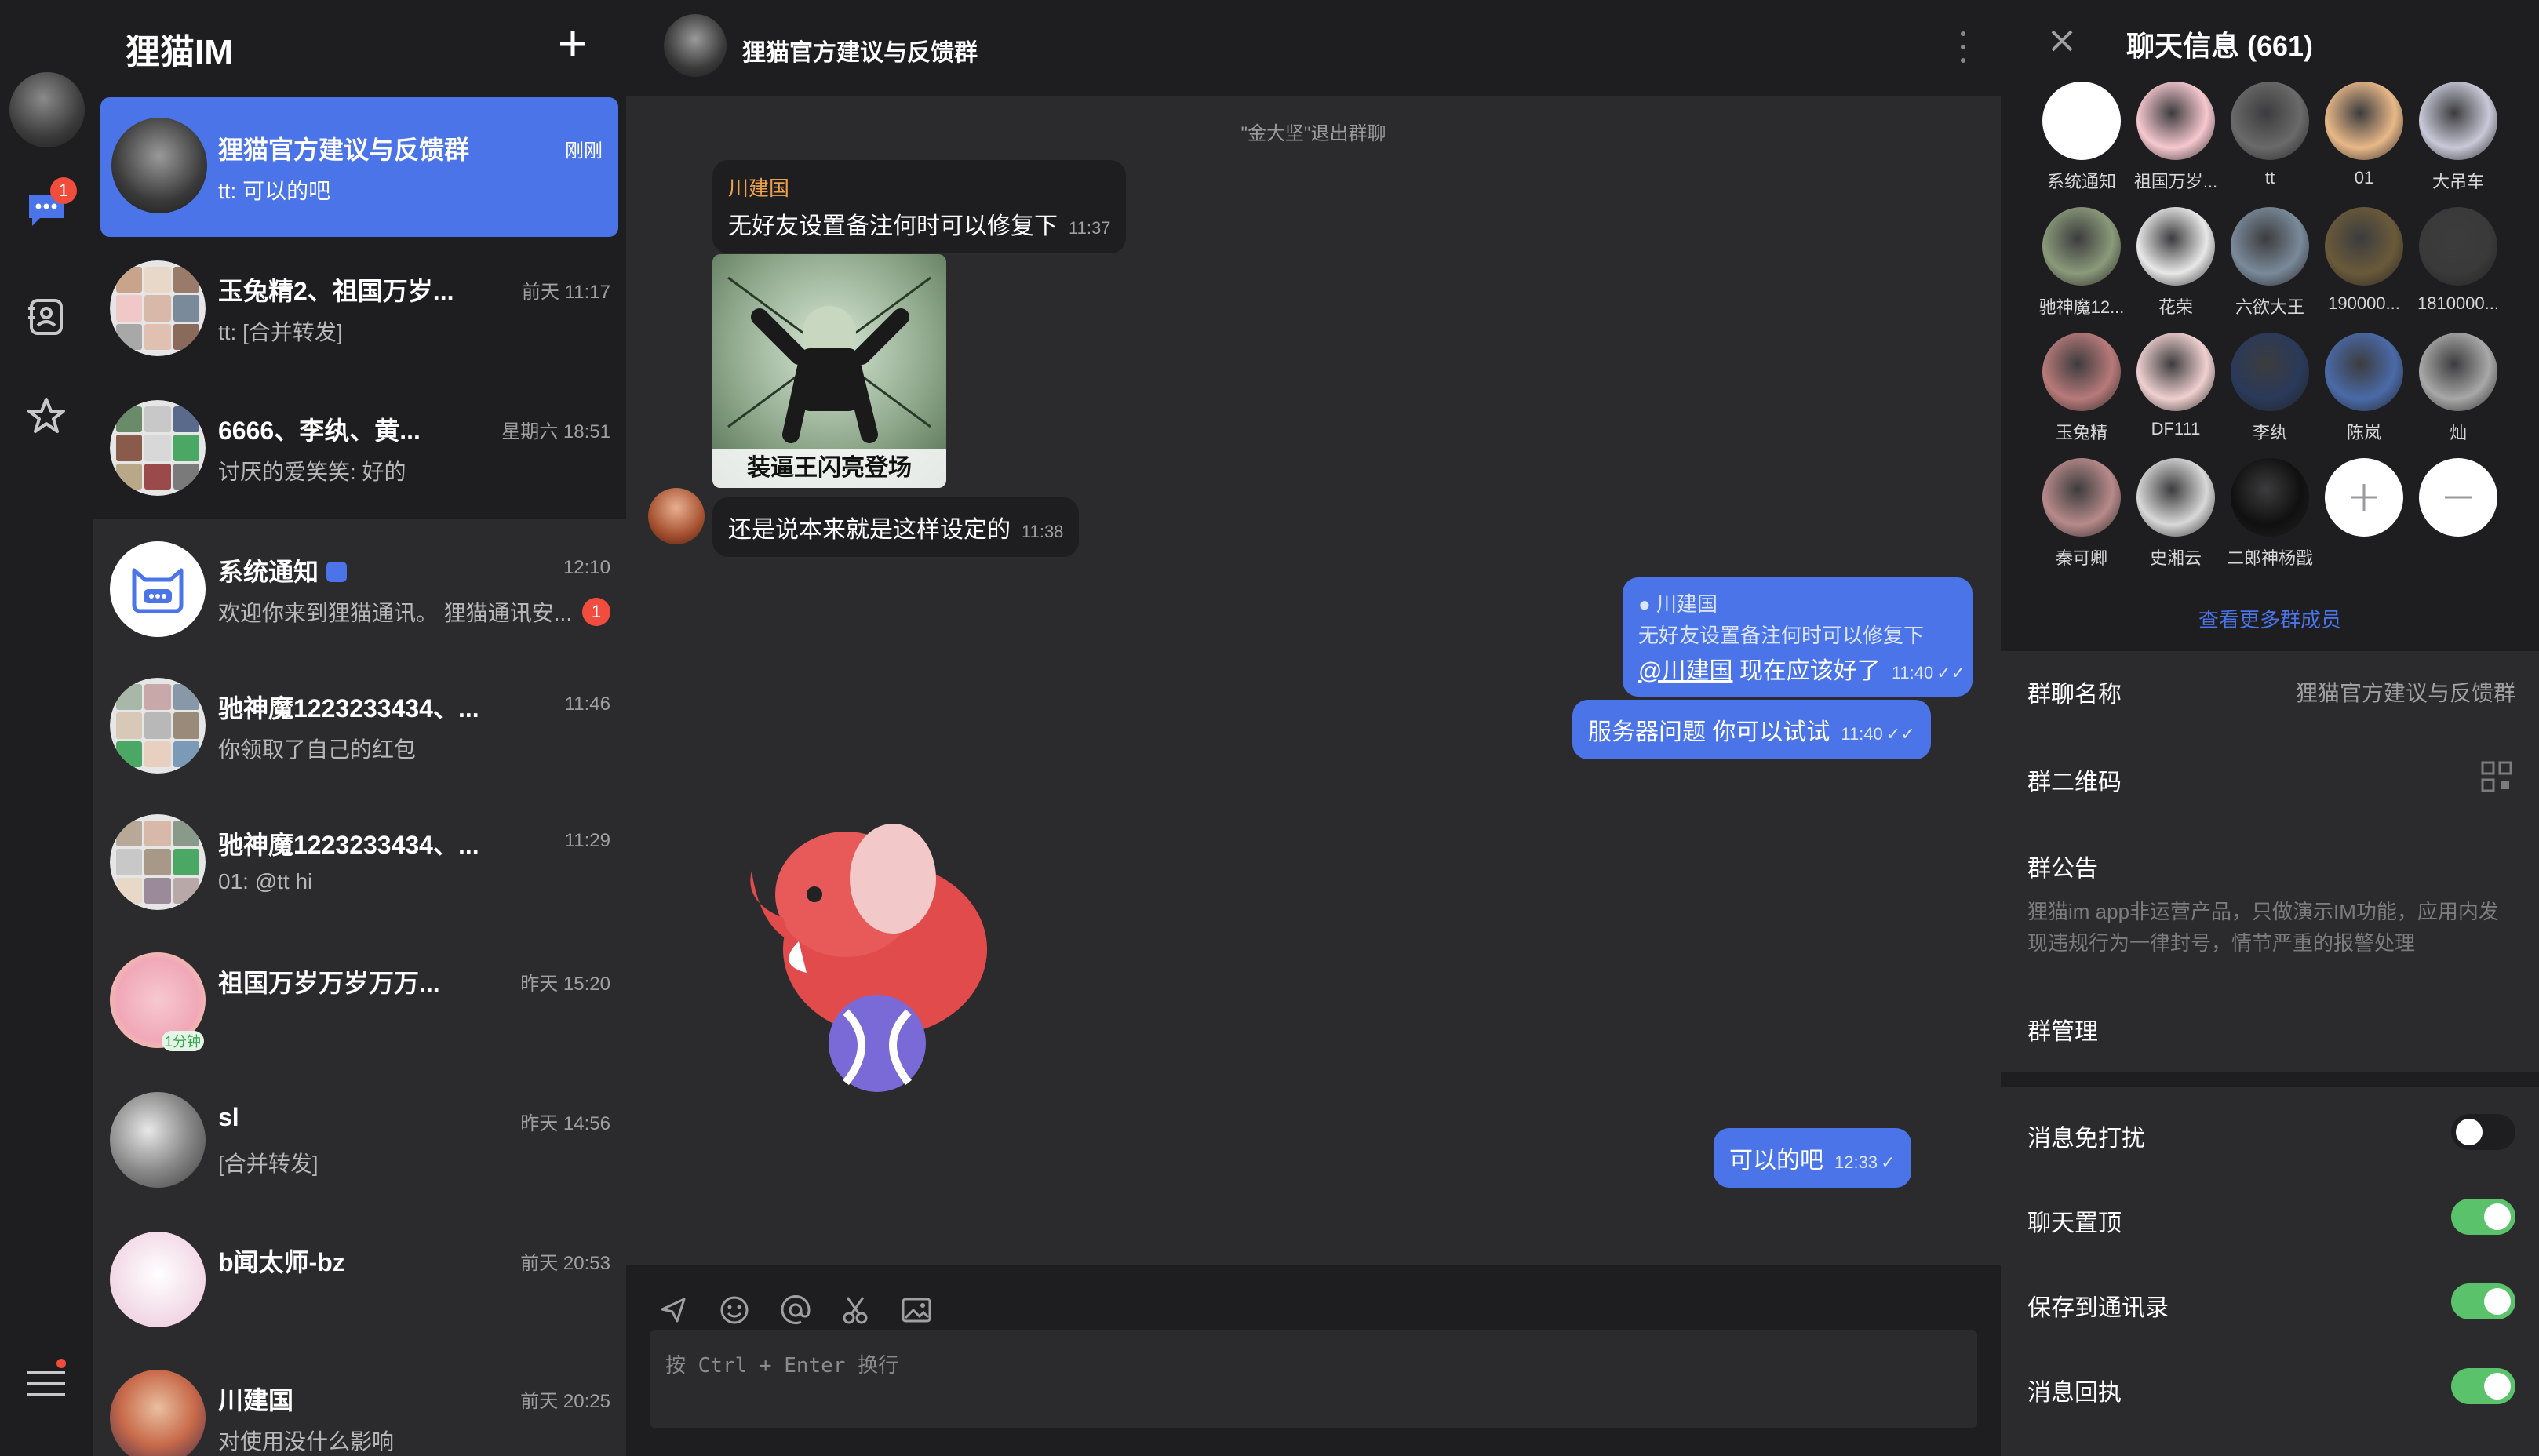 The height and width of the screenshot is (1456, 2539). I want to click on message-text: 可以的吧, so click(1776, 1161).